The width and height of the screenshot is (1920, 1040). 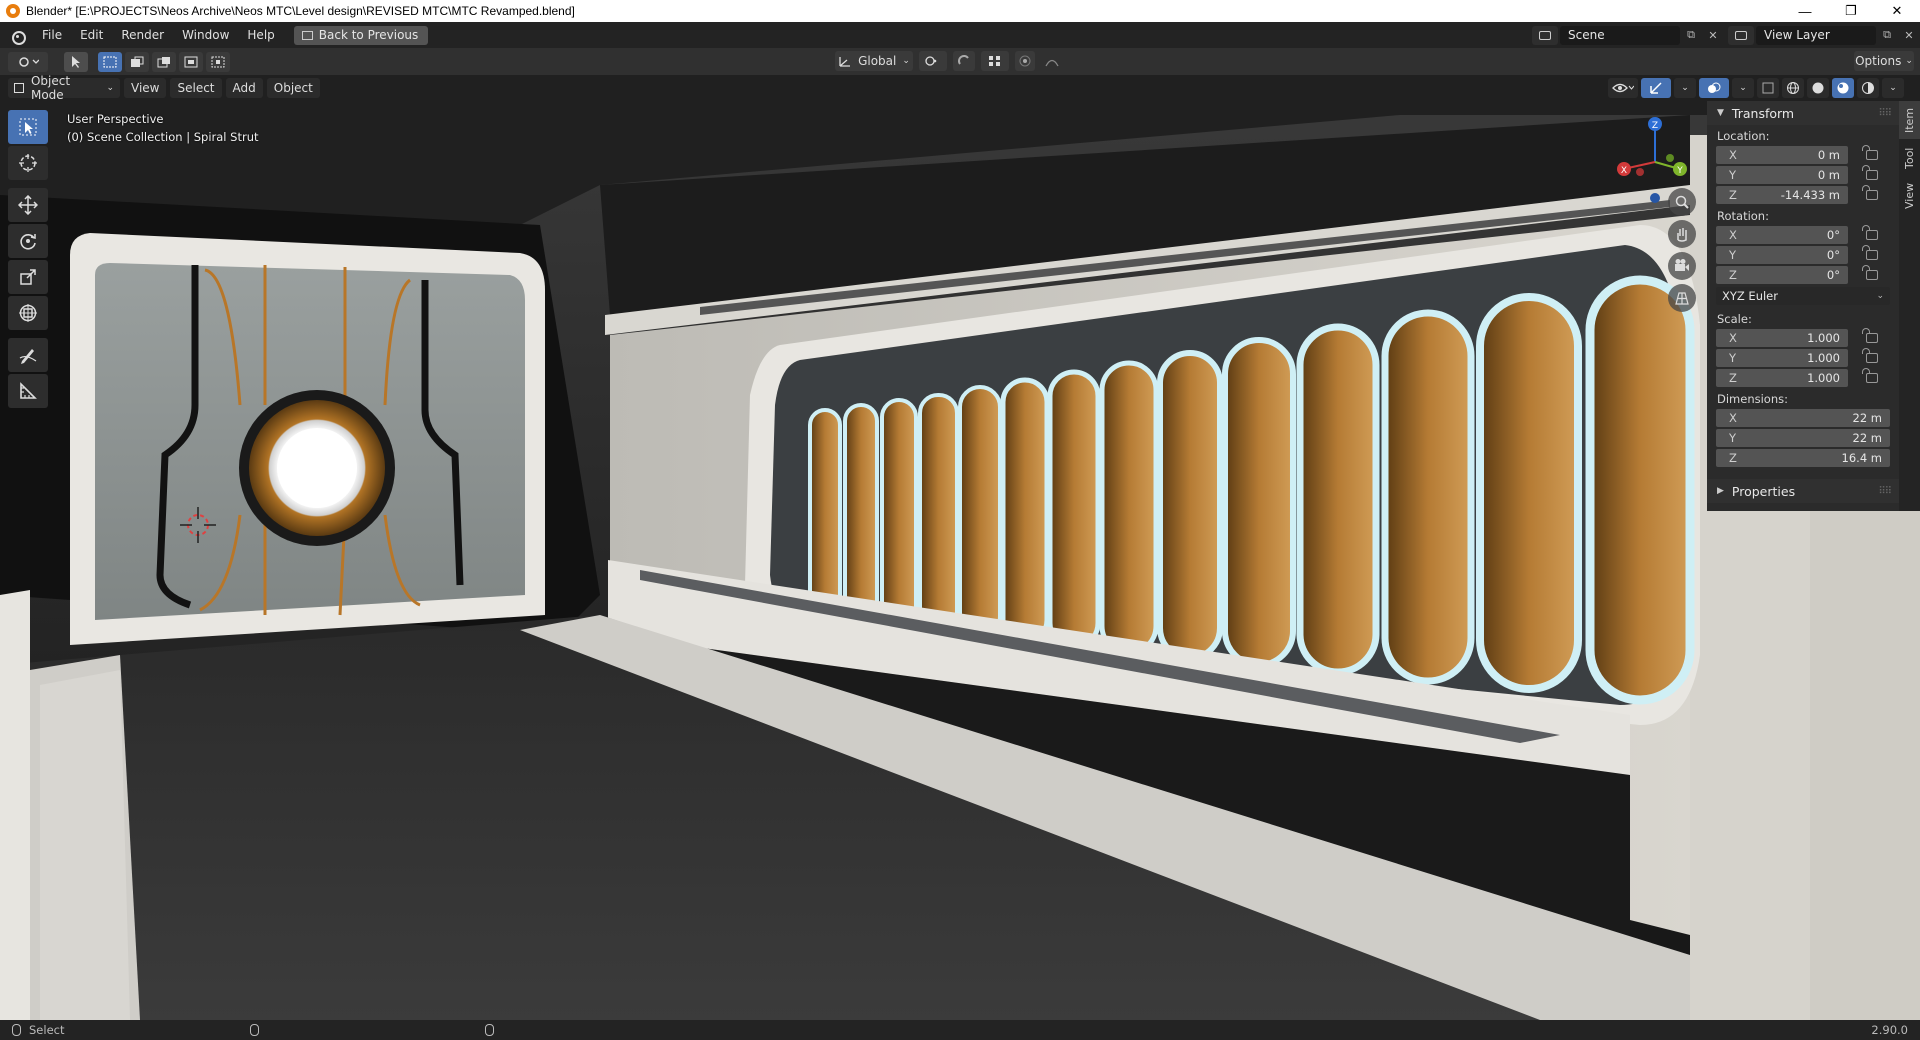 What do you see at coordinates (1803, 437) in the screenshot?
I see `dimensions-y-field: Y 22 m` at bounding box center [1803, 437].